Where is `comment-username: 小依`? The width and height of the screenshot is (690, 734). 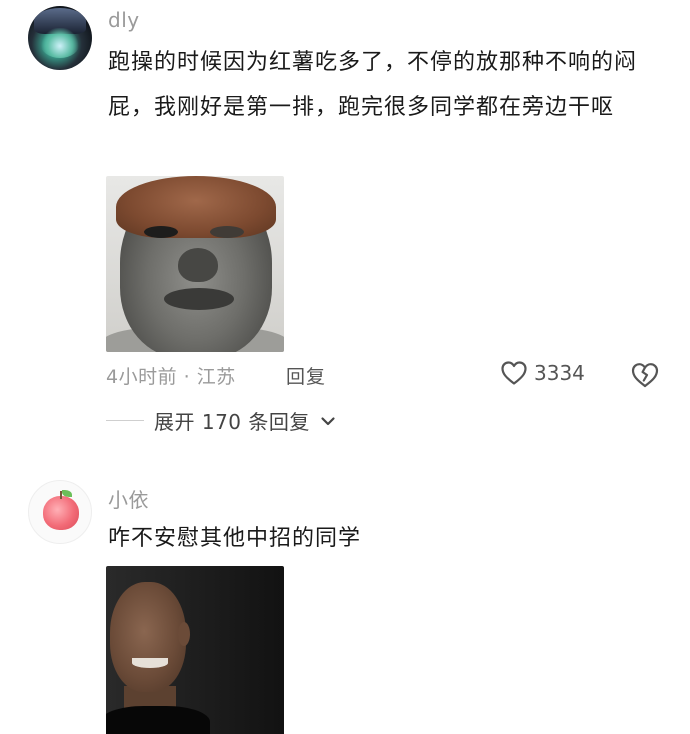 comment-username: 小依 is located at coordinates (128, 498).